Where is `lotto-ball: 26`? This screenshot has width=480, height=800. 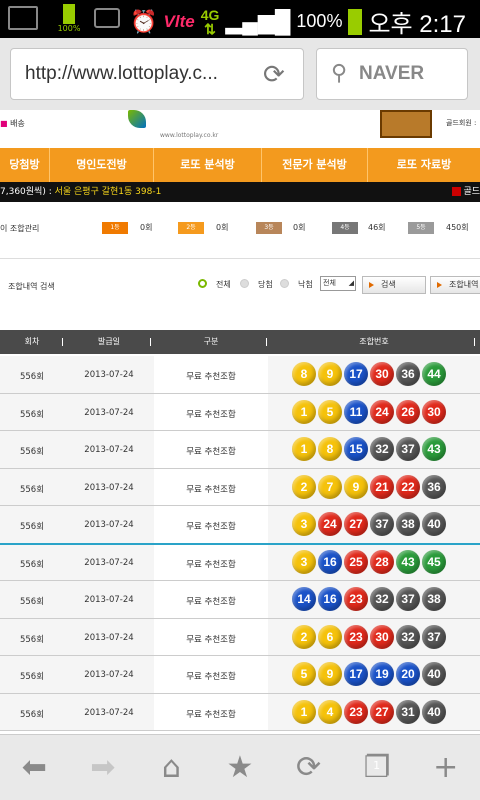
lotto-ball: 26 is located at coordinates (408, 411).